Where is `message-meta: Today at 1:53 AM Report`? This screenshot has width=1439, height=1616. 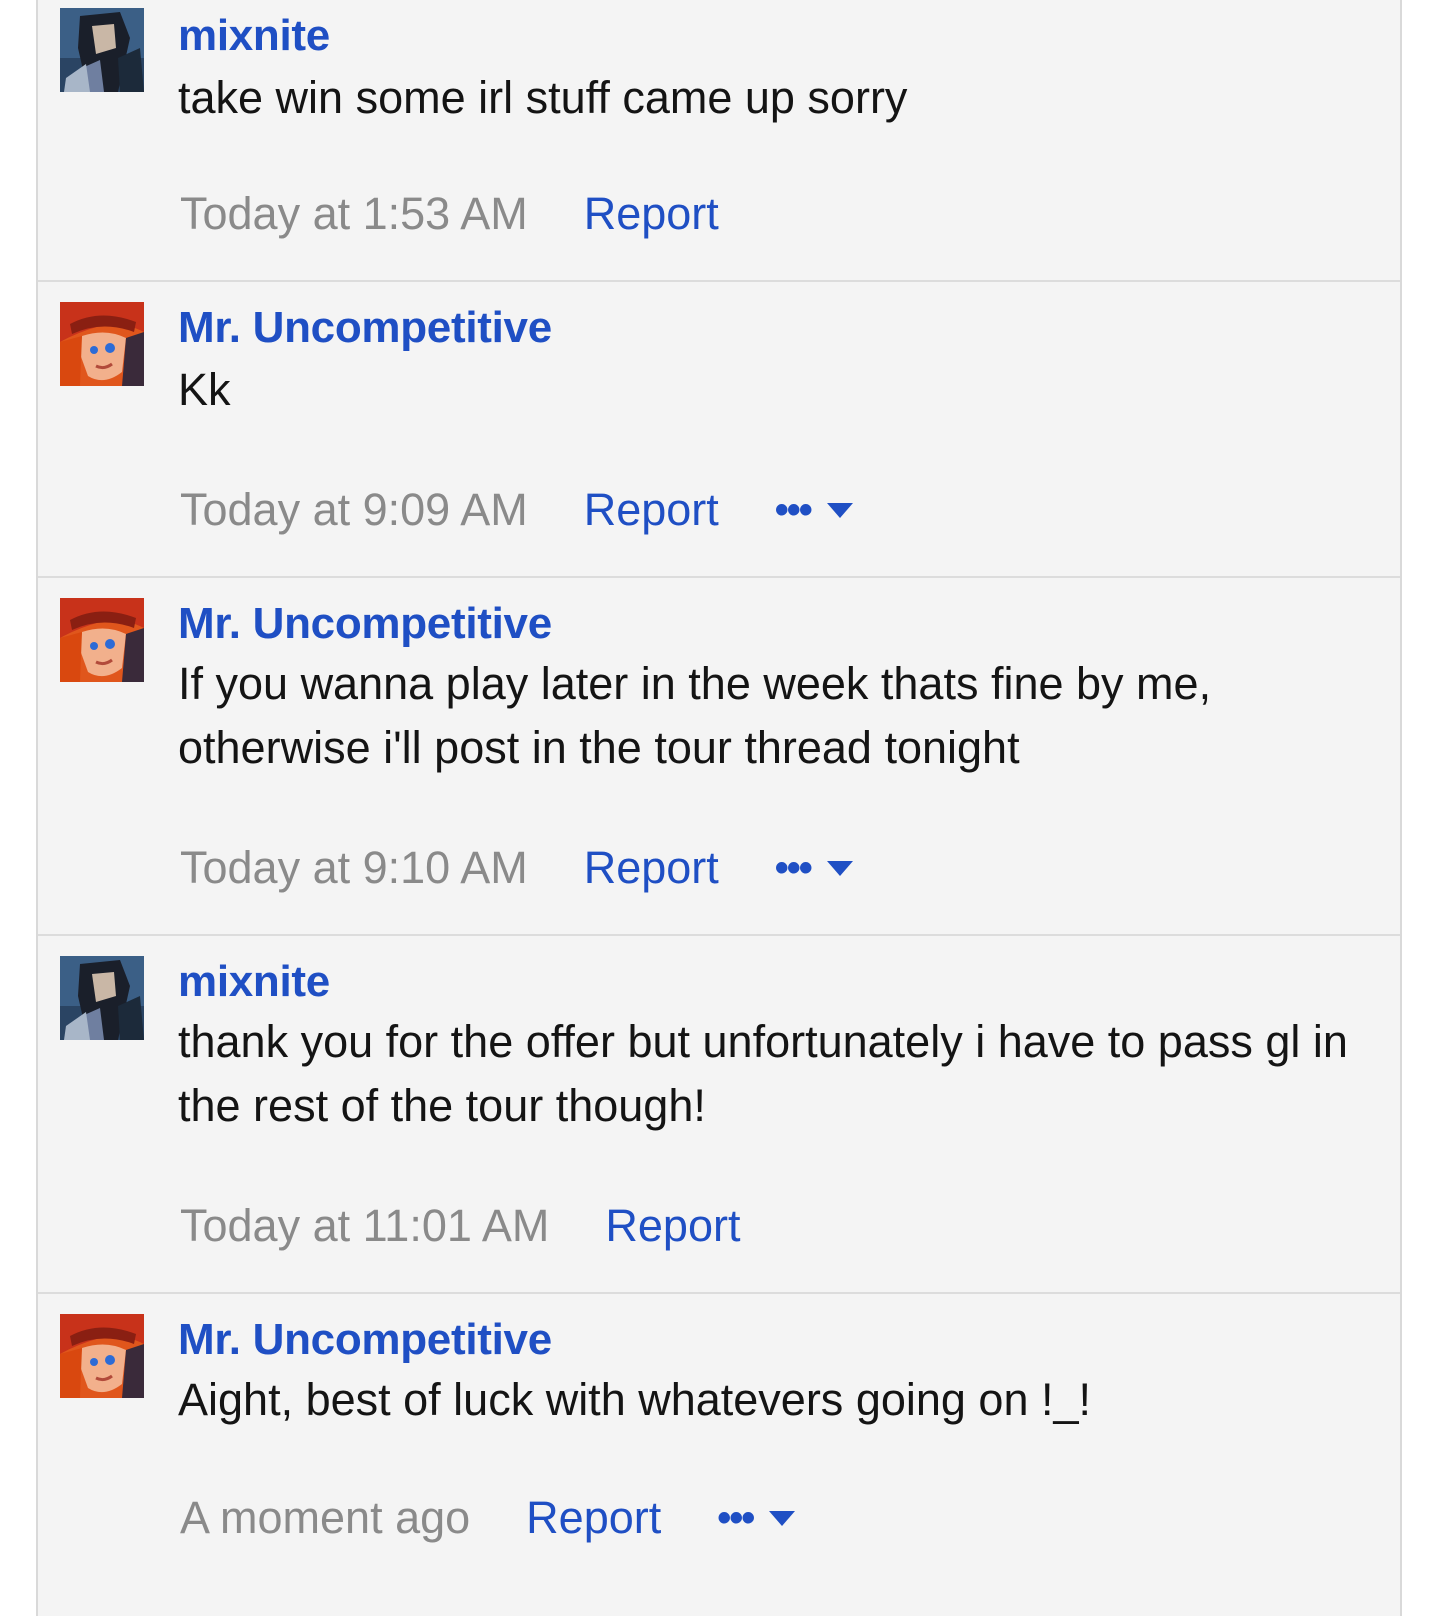 message-meta: Today at 1:53 AM Report is located at coordinates (449, 214).